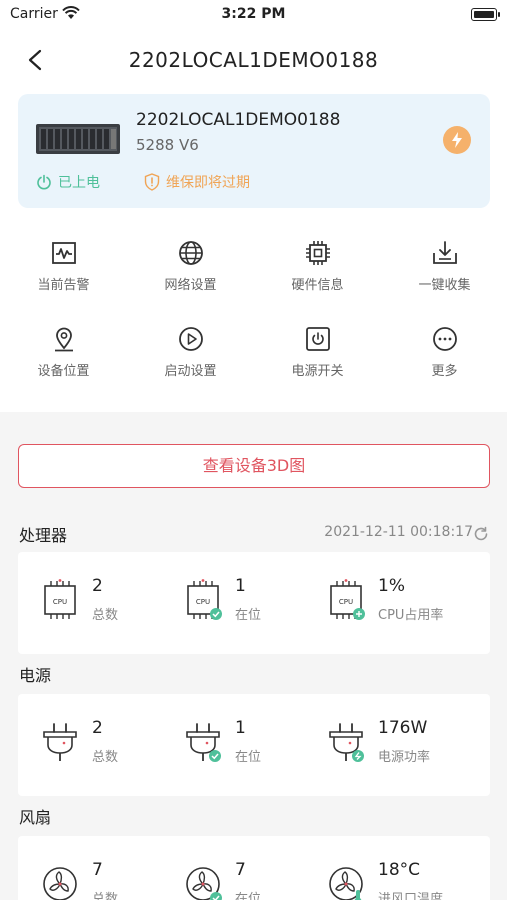  Describe the element at coordinates (60, 883) in the screenshot. I see `fan-icon` at that location.